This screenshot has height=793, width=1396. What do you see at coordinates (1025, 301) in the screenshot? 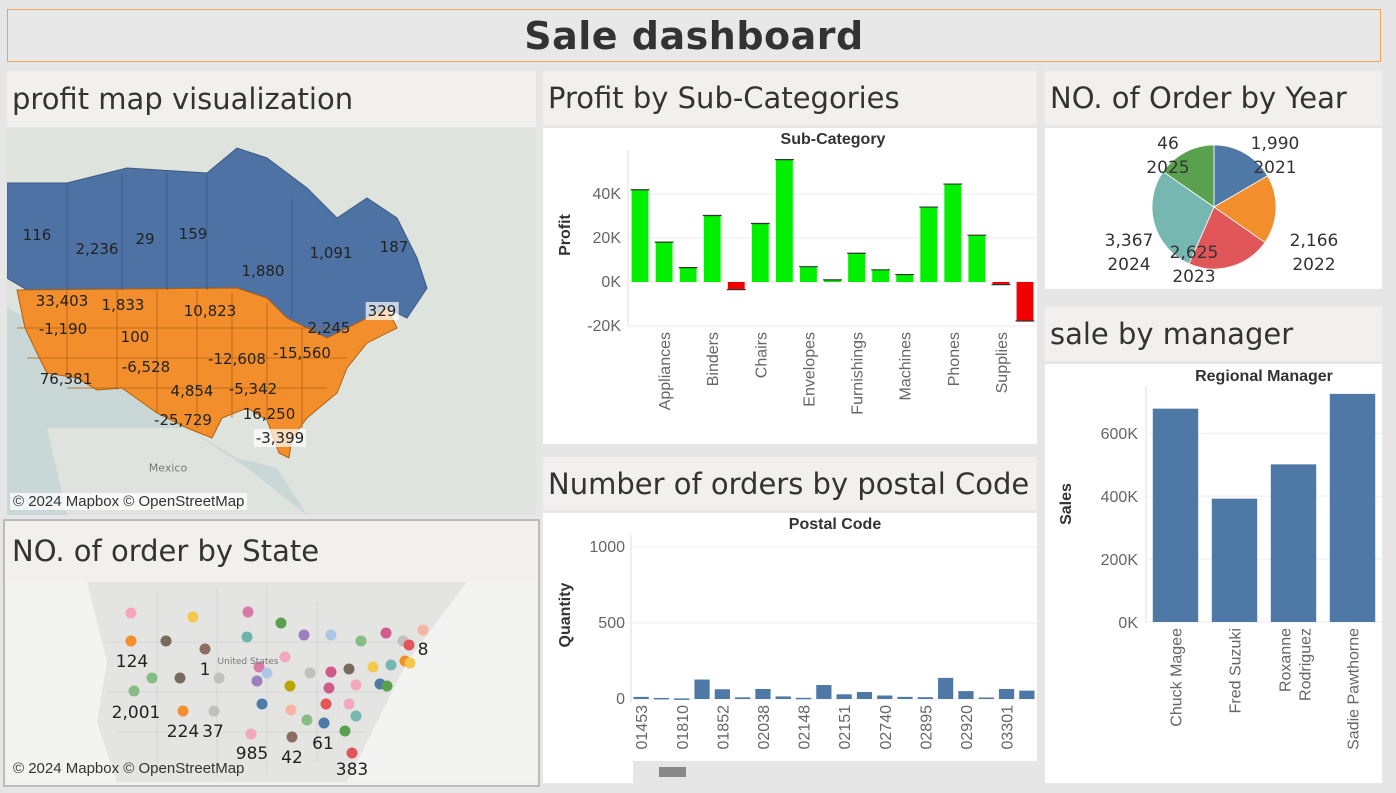
I see `subcat-bar-tables` at bounding box center [1025, 301].